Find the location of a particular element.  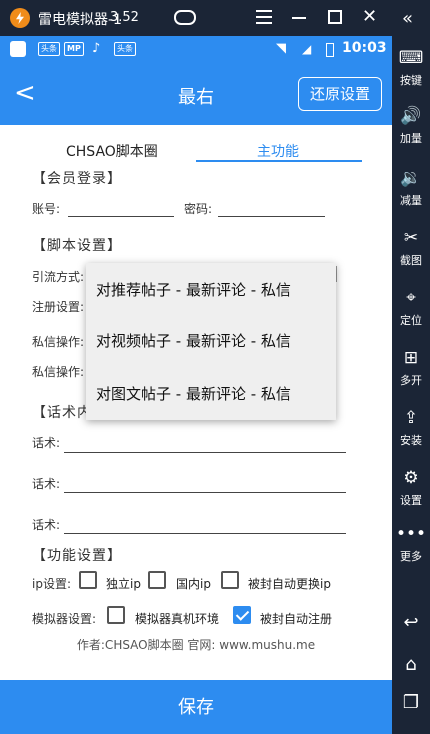

multi-instance-icon: ⊞ is located at coordinates (411, 358).